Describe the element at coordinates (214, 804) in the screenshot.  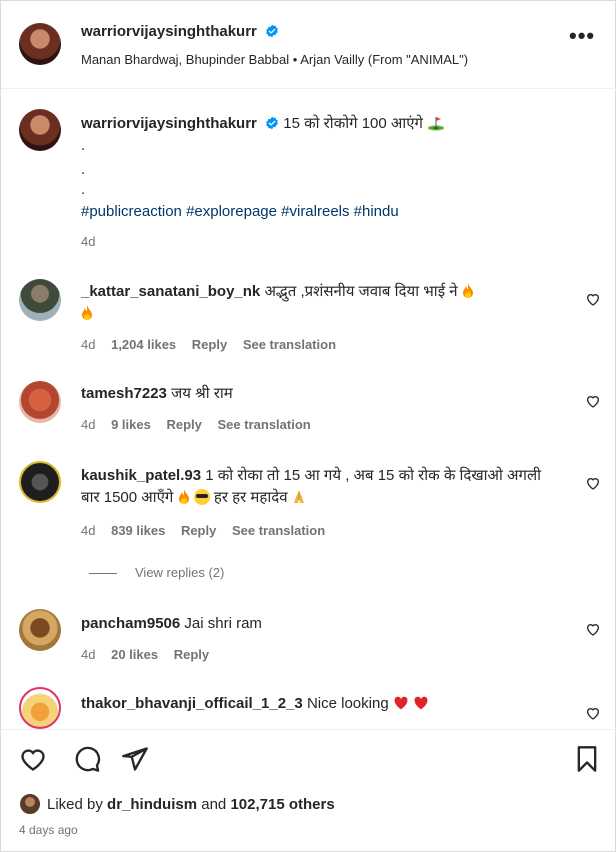
I see `liked-by-mid: and` at that location.